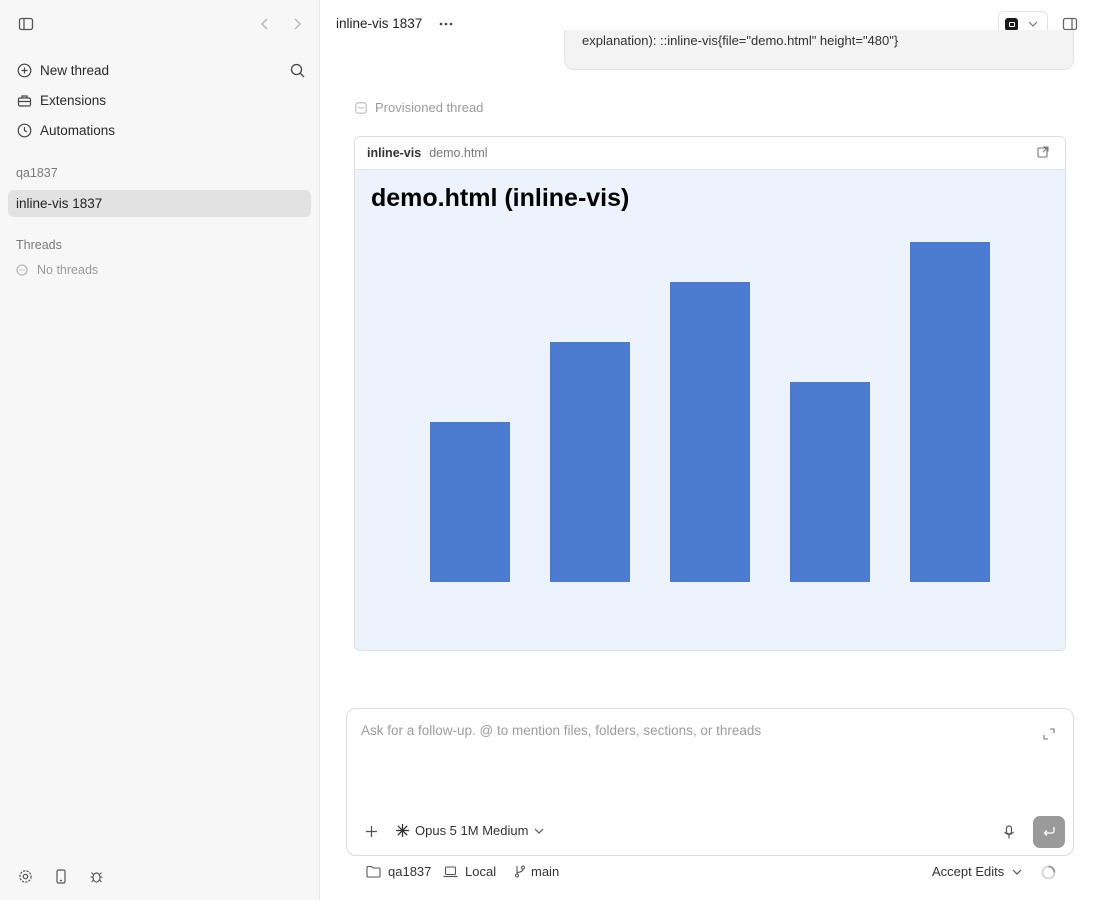 Image resolution: width=1100 pixels, height=900 pixels. I want to click on add-attachment-icon, so click(371, 831).